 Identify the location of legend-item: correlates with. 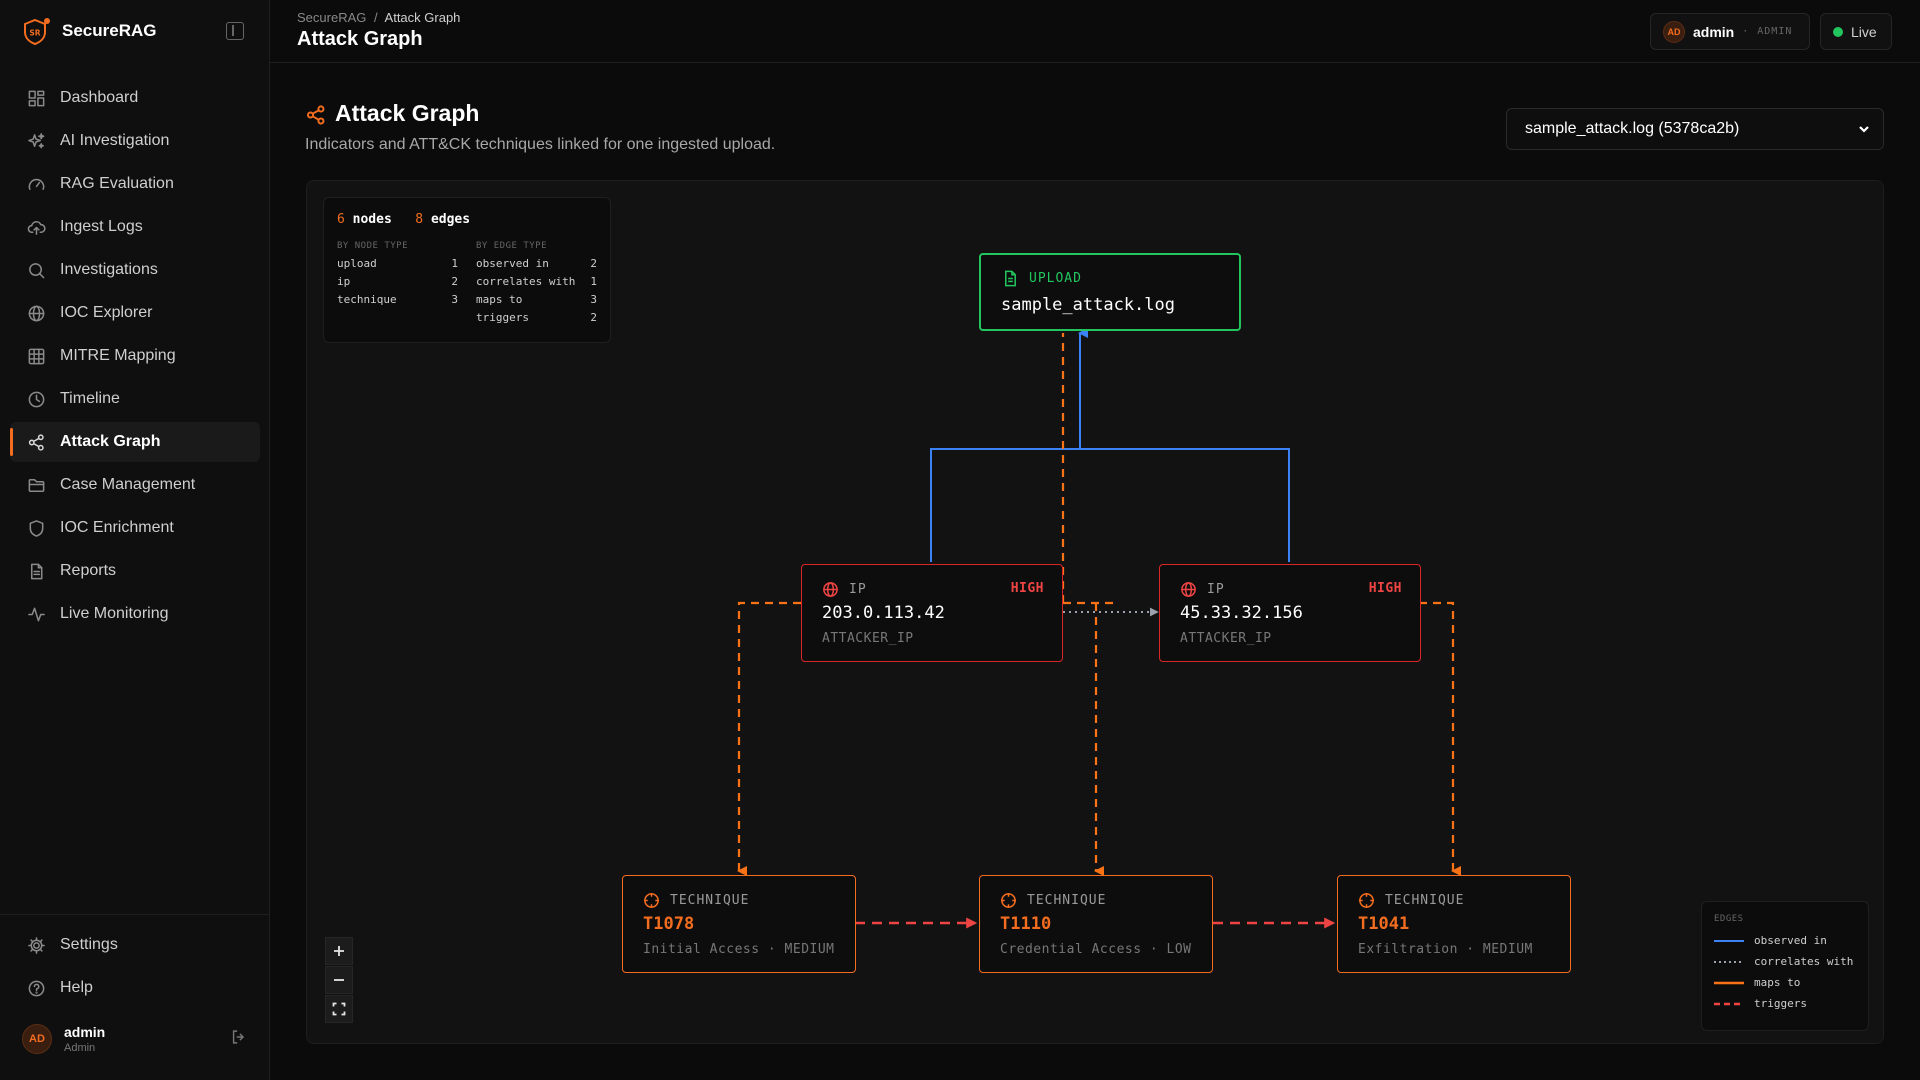
(1785, 961).